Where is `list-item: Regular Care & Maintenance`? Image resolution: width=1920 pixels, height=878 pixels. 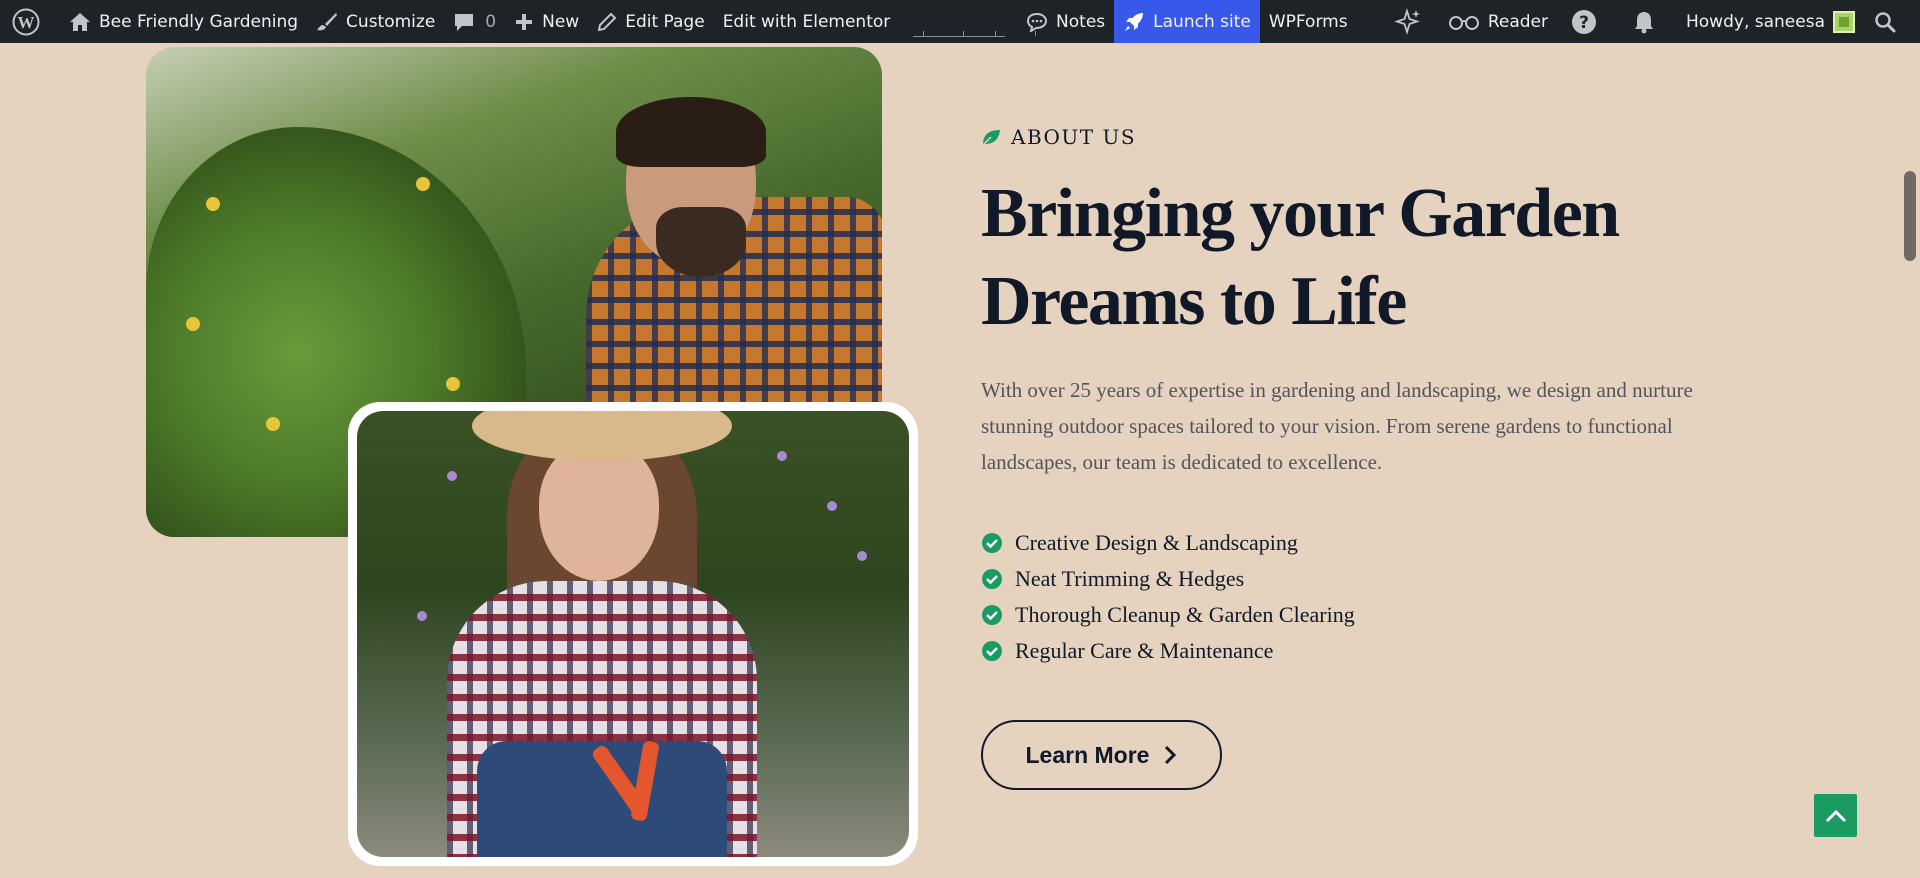 list-item: Regular Care & Maintenance is located at coordinates (1168, 651).